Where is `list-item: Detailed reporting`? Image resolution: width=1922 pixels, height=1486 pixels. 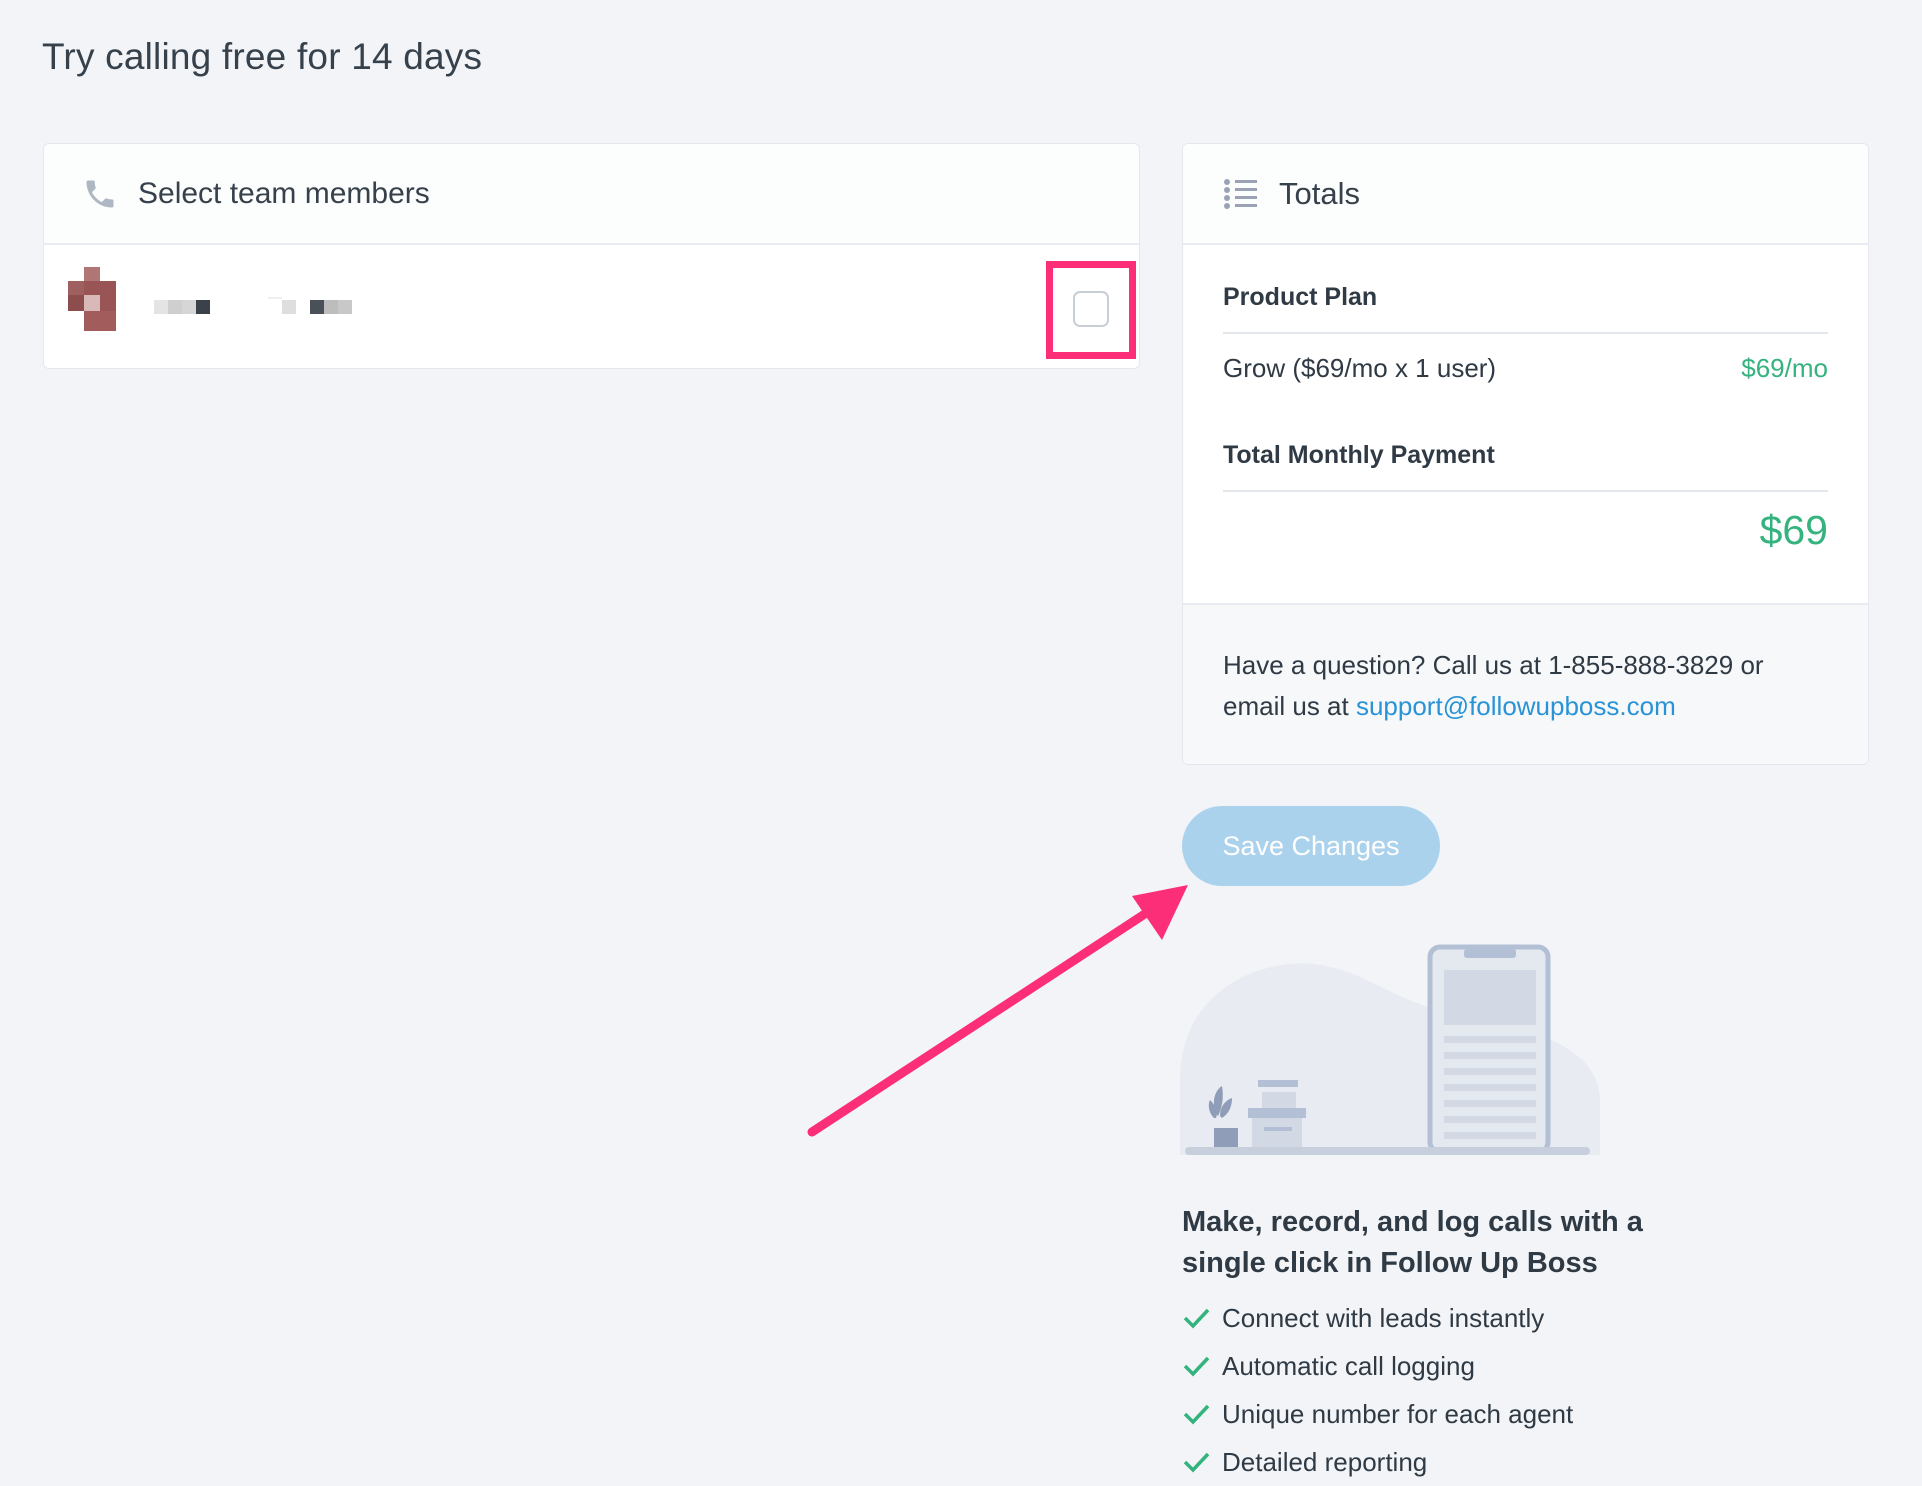 list-item: Detailed reporting is located at coordinates (1377, 1462).